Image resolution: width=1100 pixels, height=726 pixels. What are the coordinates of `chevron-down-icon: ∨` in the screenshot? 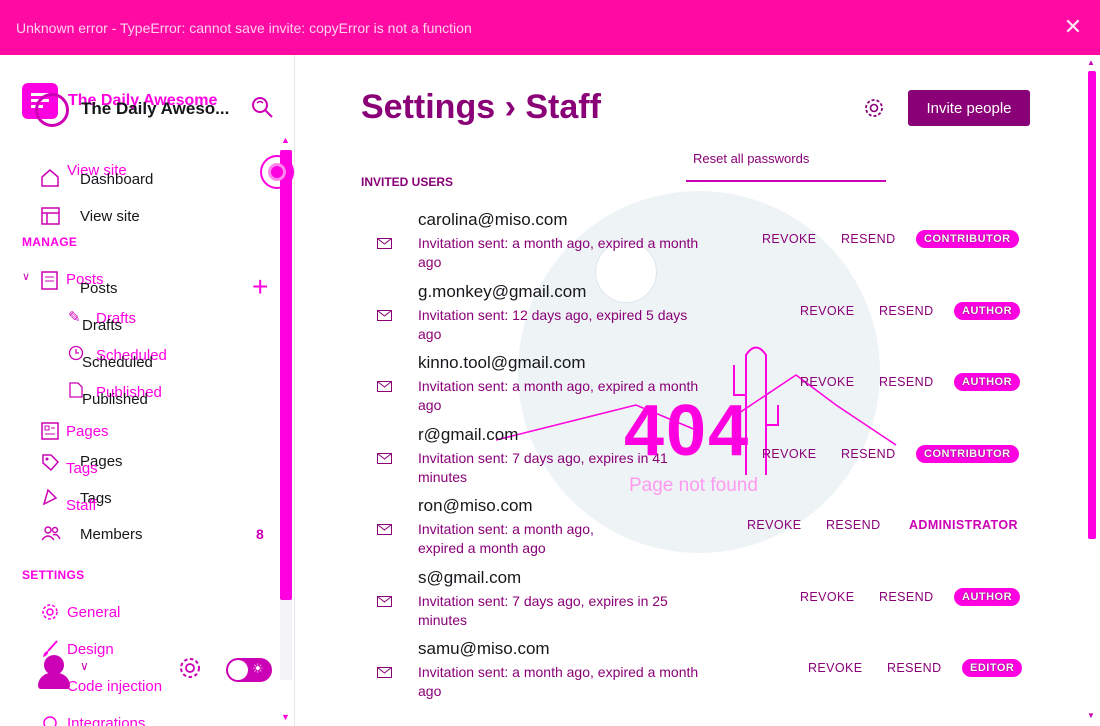 It's located at (26, 276).